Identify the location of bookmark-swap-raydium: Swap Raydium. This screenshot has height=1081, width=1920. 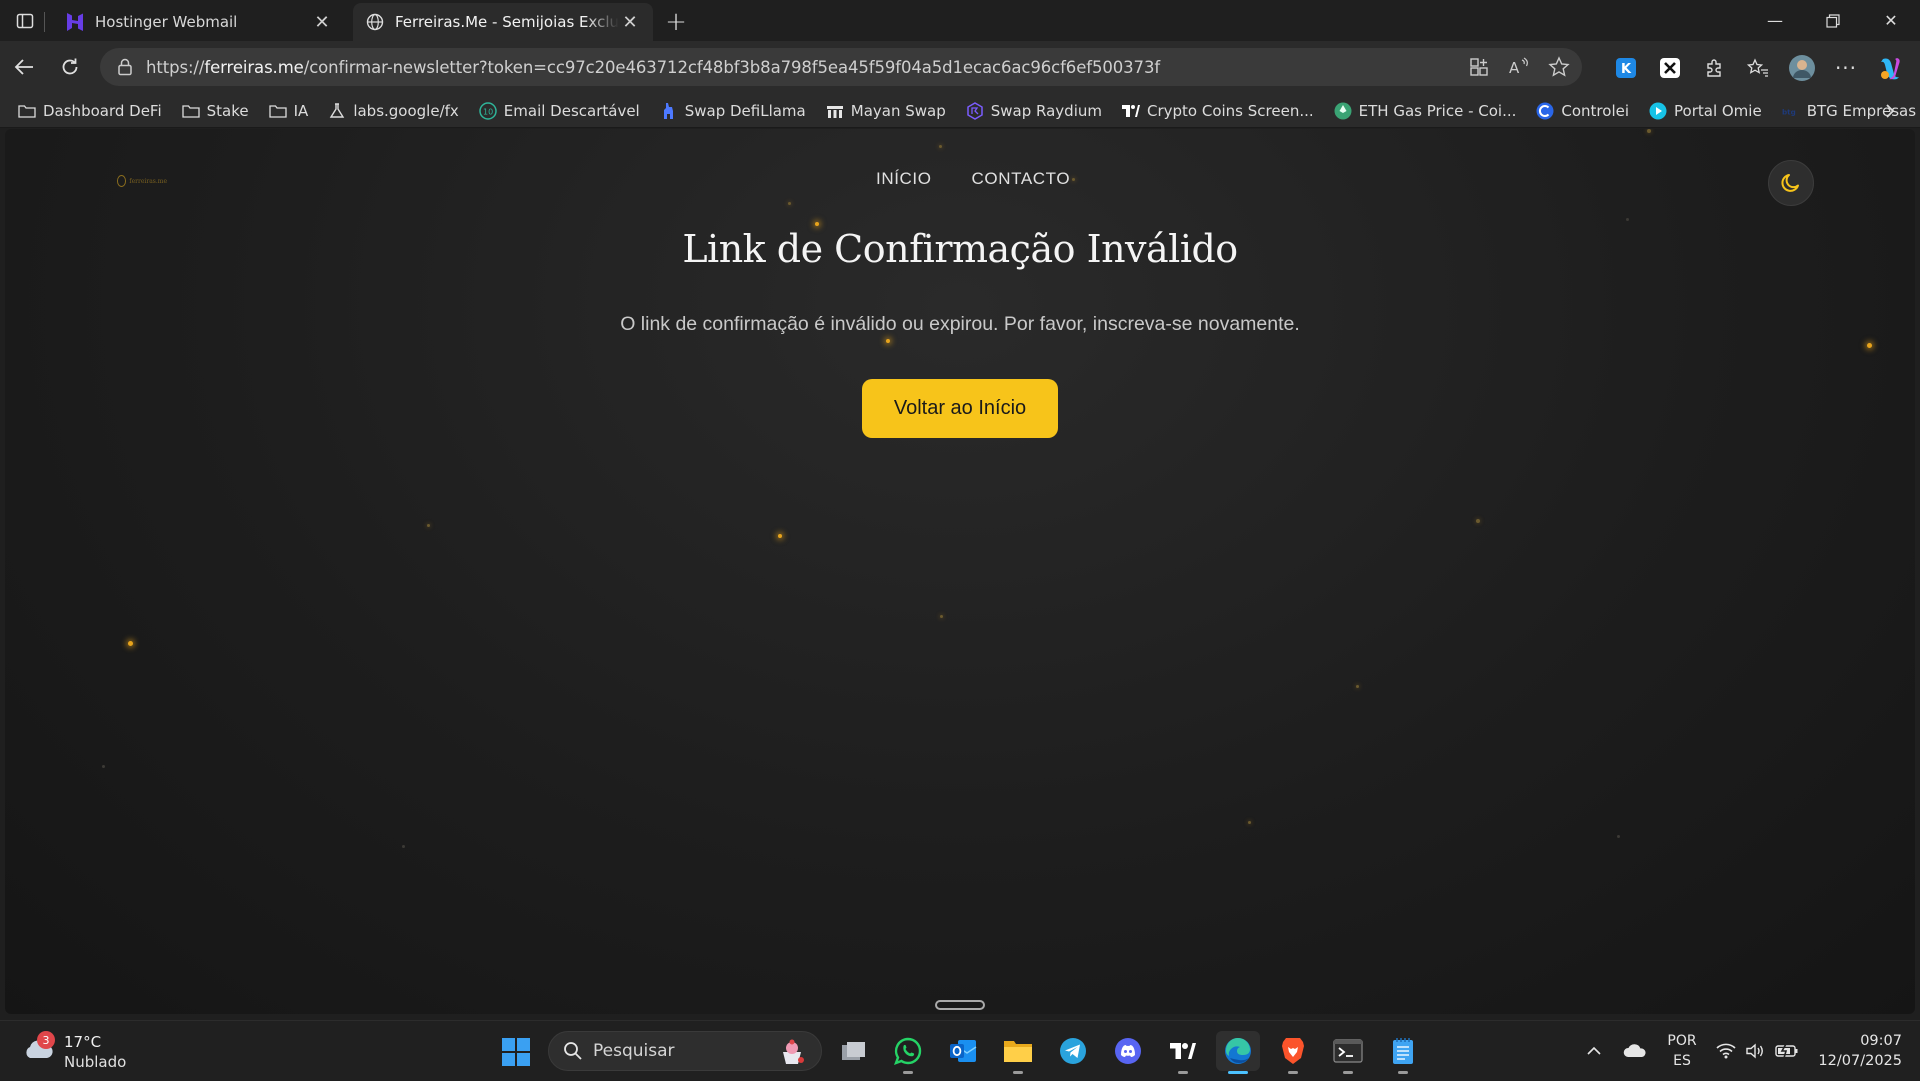
(1034, 111).